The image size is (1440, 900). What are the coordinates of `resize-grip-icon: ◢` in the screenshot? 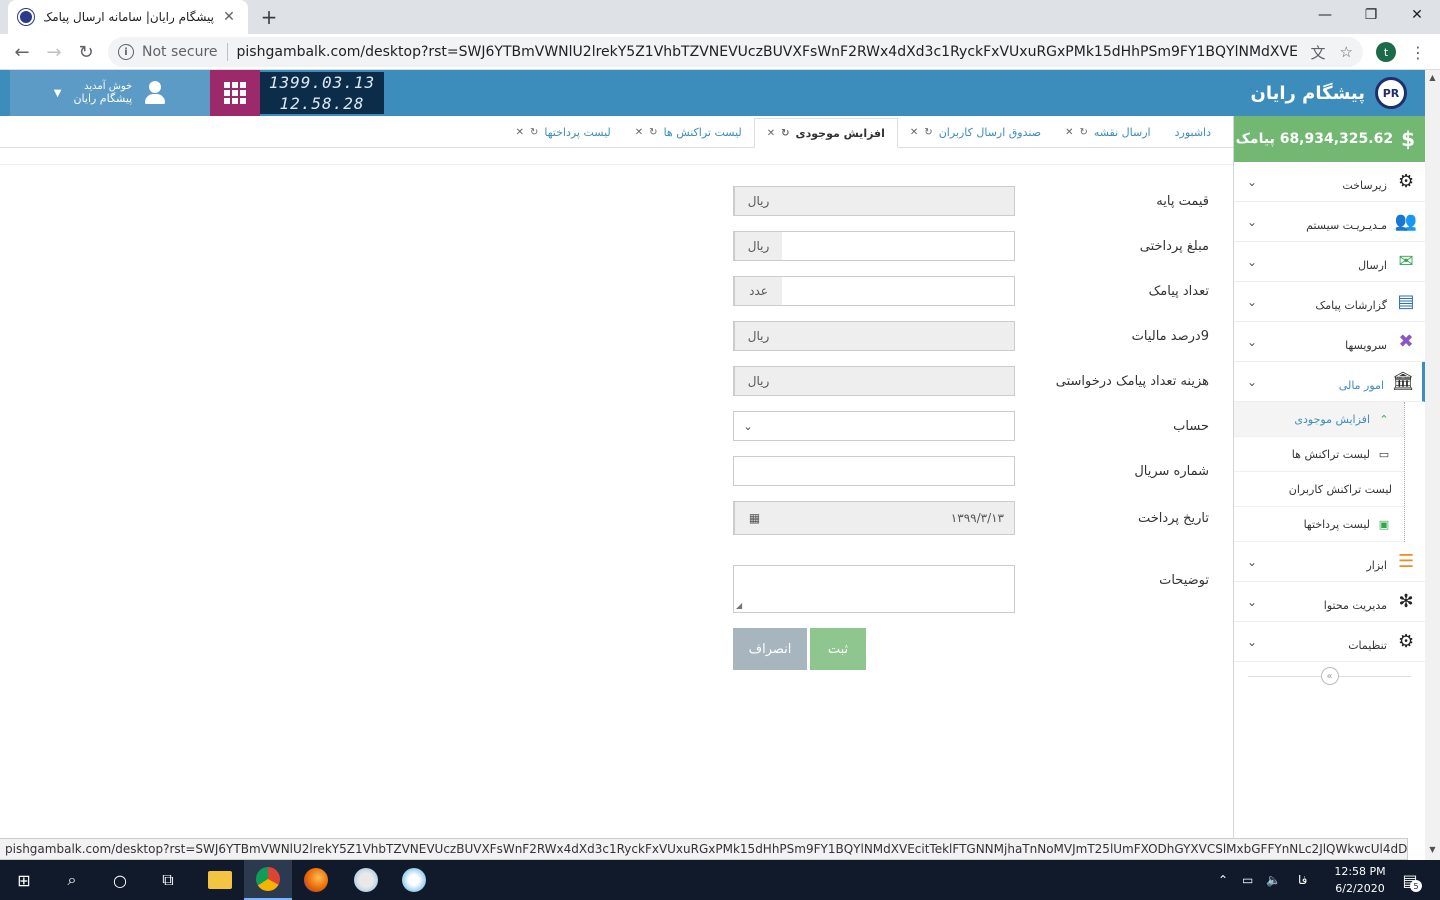 It's located at (739, 605).